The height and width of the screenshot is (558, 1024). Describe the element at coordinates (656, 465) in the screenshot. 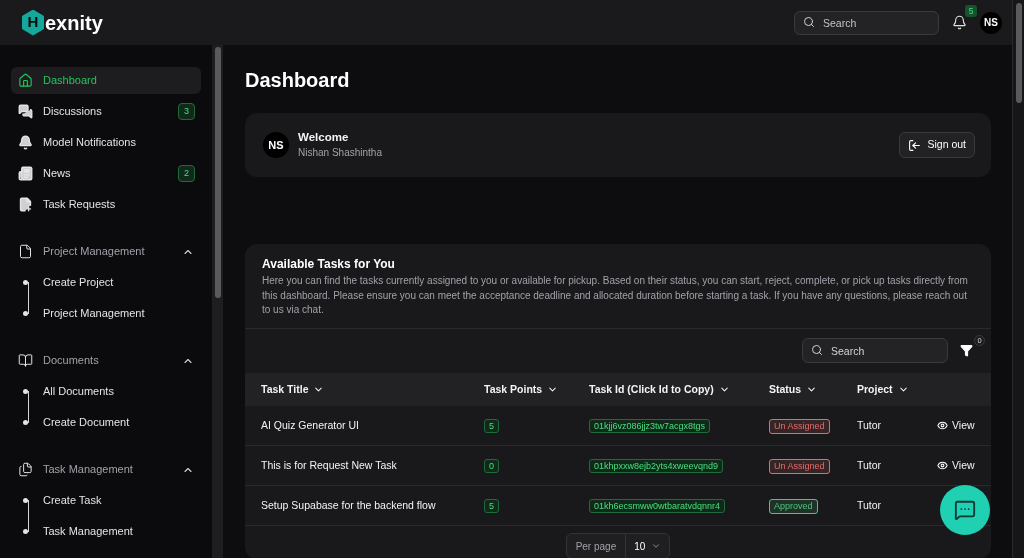

I see `task-id: 01khpxxw8ejb2yts4xweevqnd9` at that location.